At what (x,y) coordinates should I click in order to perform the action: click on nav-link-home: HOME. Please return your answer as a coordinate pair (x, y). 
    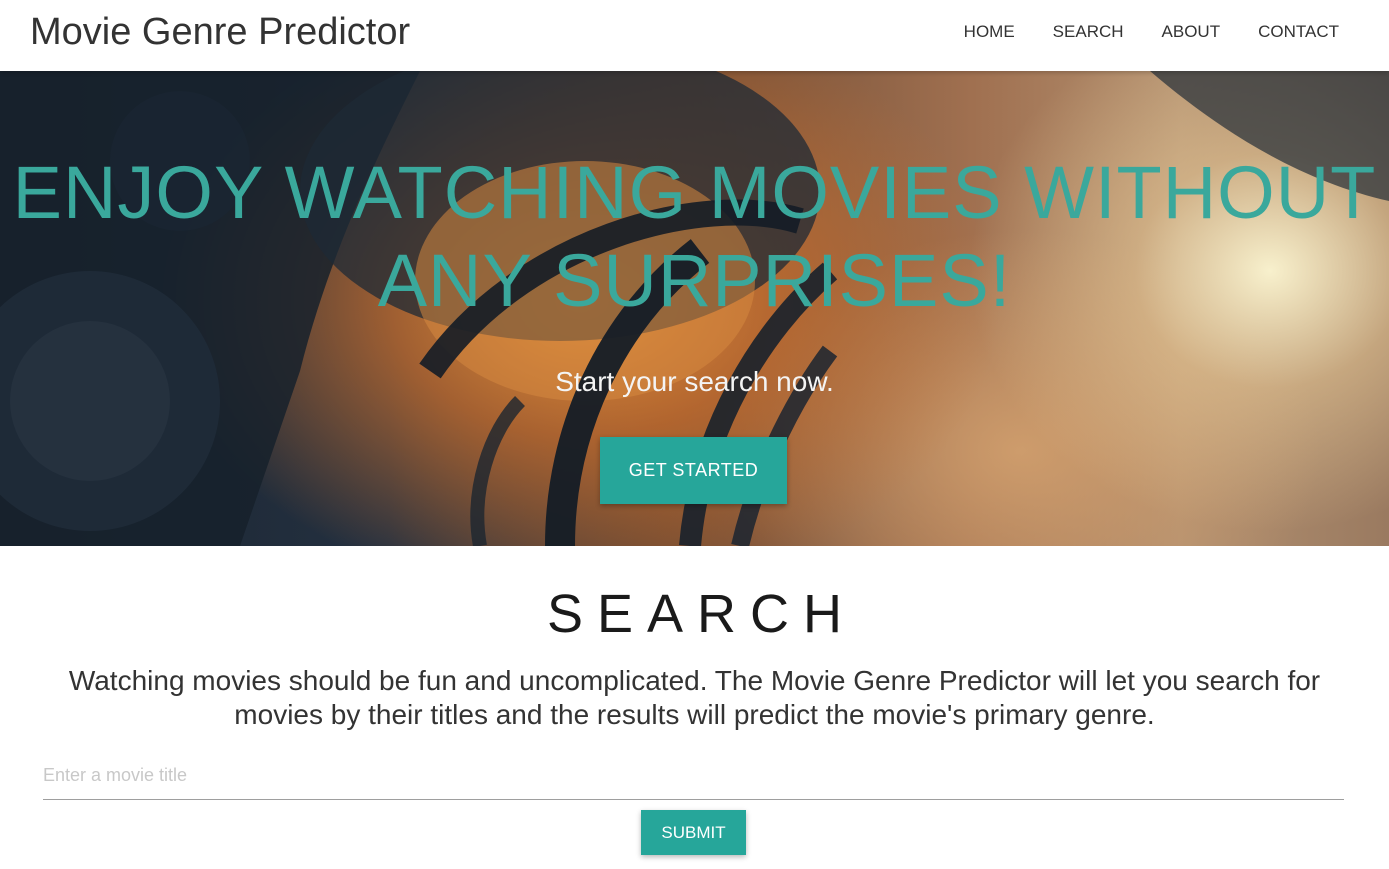
    Looking at the image, I should click on (989, 32).